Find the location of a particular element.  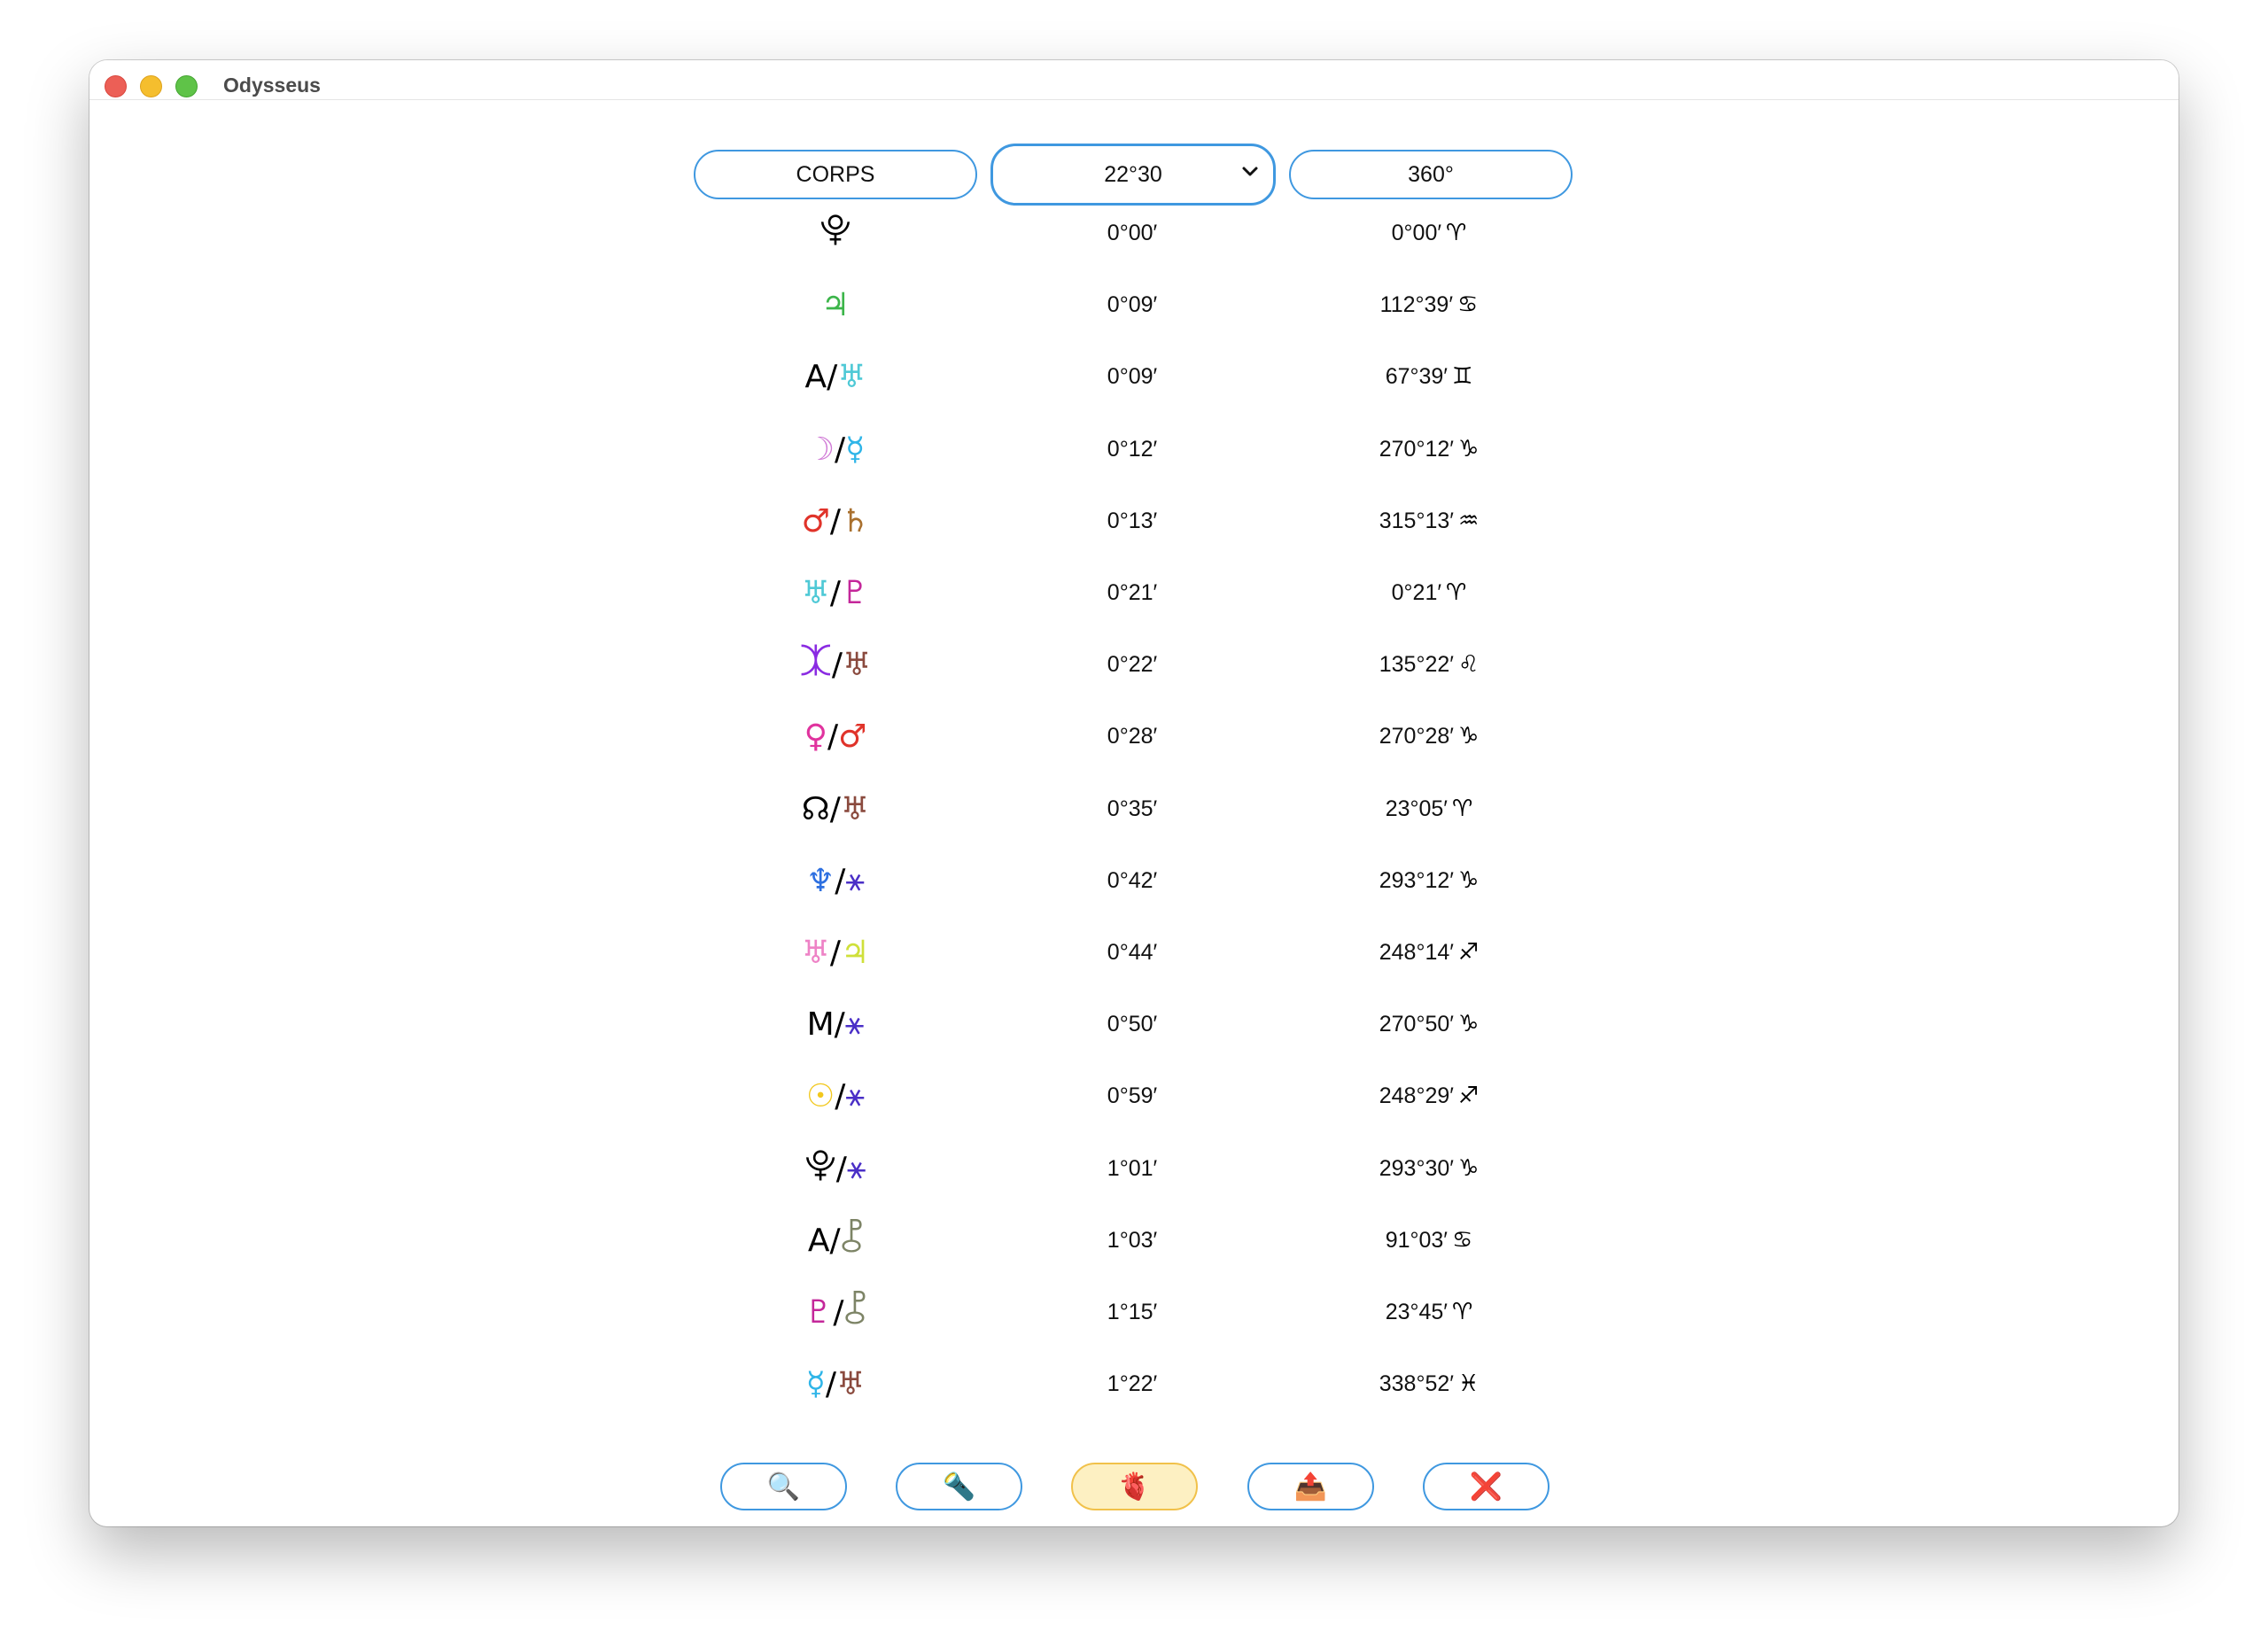

planet-glyph: ⯰ is located at coordinates (815, 660).